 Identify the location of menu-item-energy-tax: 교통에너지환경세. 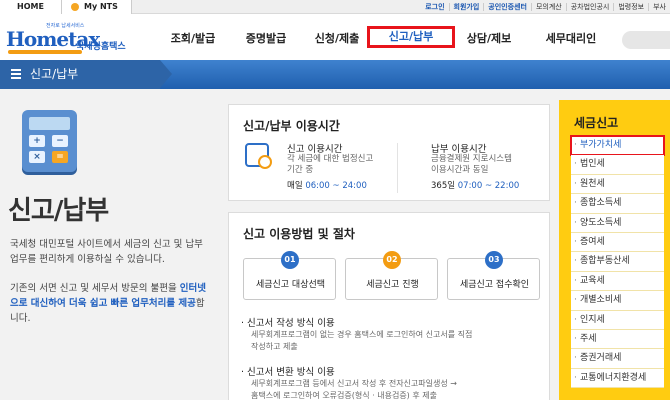
(617, 378).